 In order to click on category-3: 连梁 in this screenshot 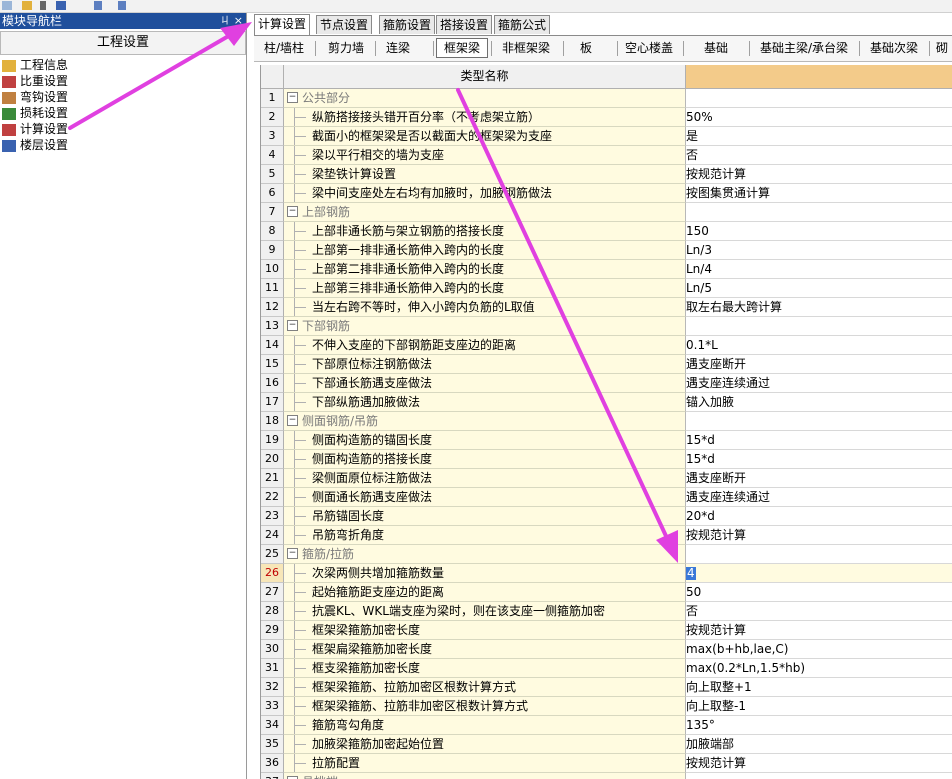, I will do `click(398, 48)`.